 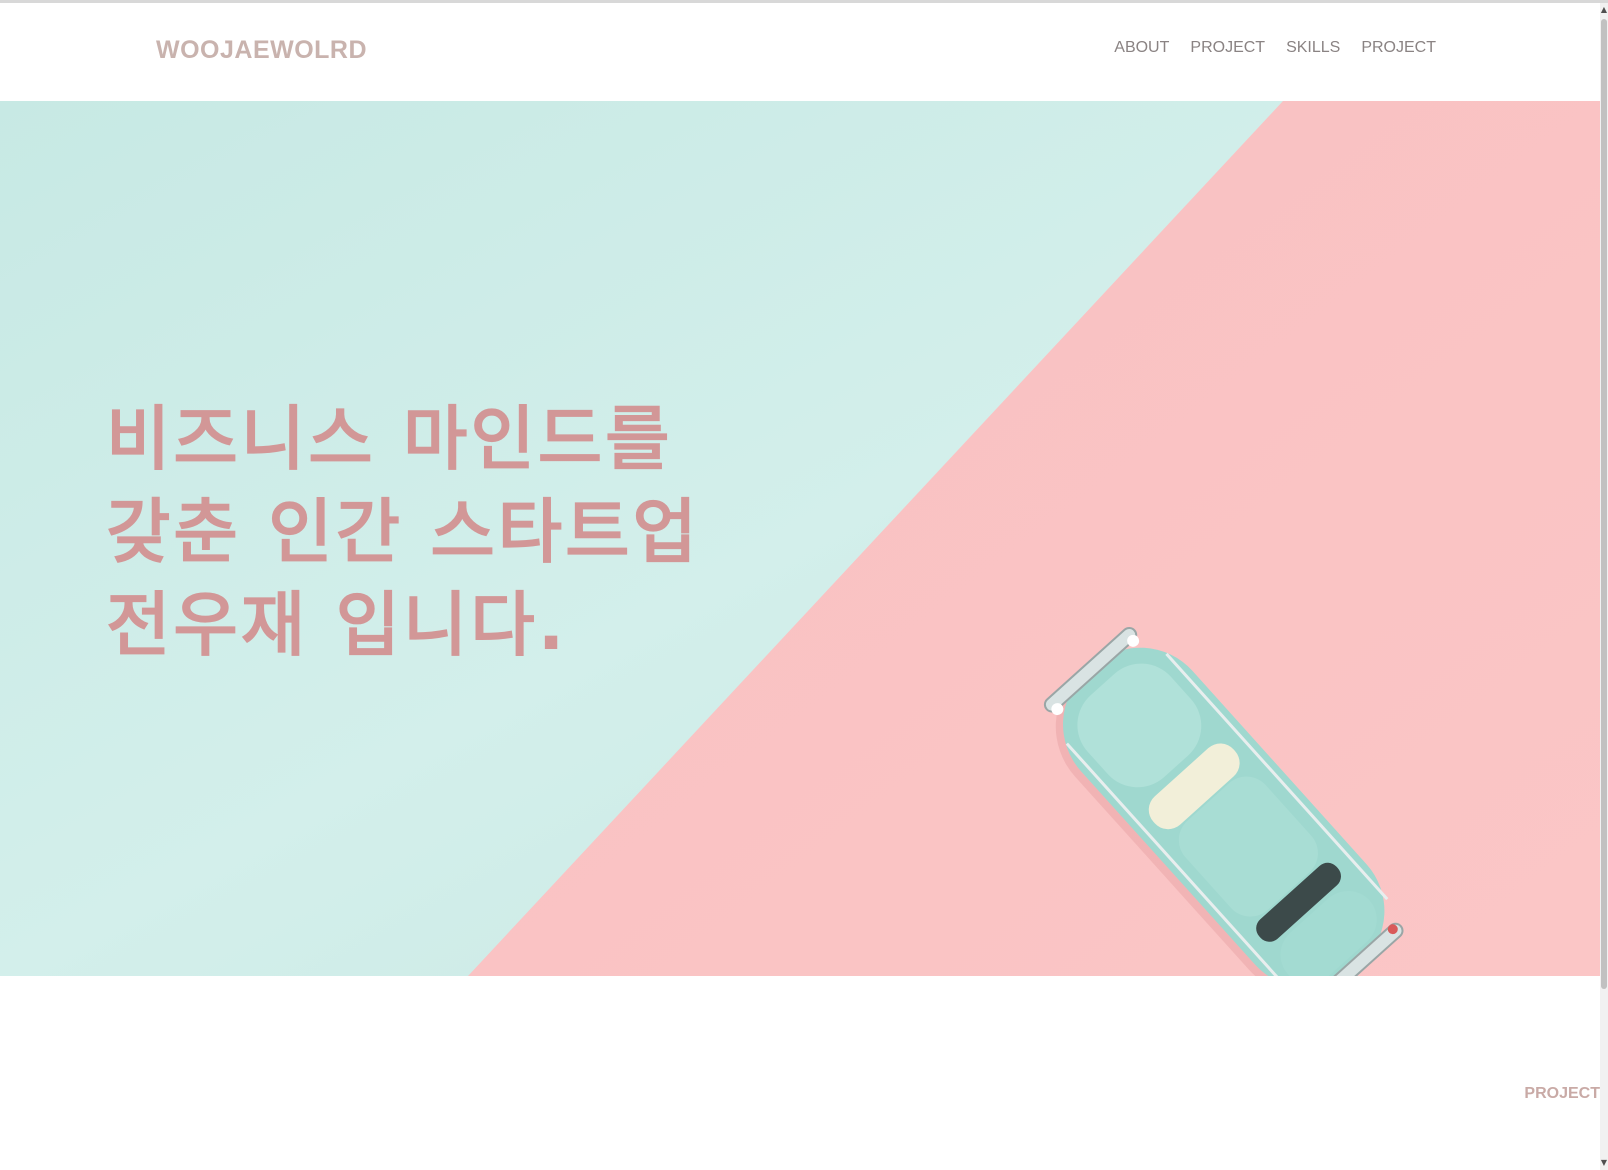 I want to click on section-label-project: PROJECT, so click(x=1562, y=1094).